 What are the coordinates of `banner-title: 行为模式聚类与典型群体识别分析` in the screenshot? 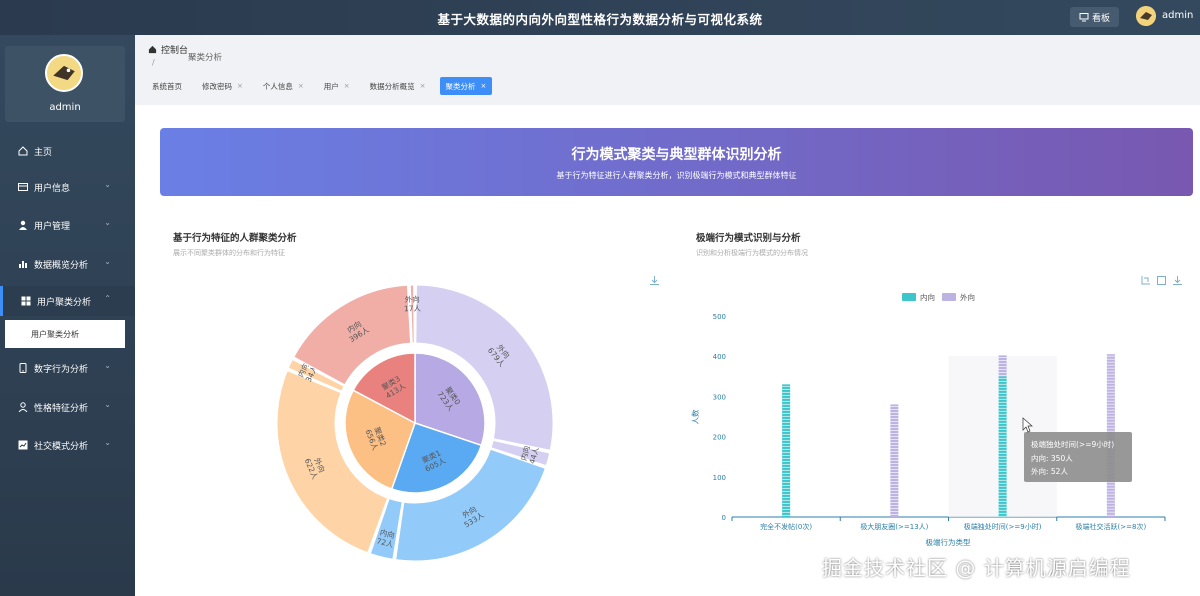 It's located at (676, 155).